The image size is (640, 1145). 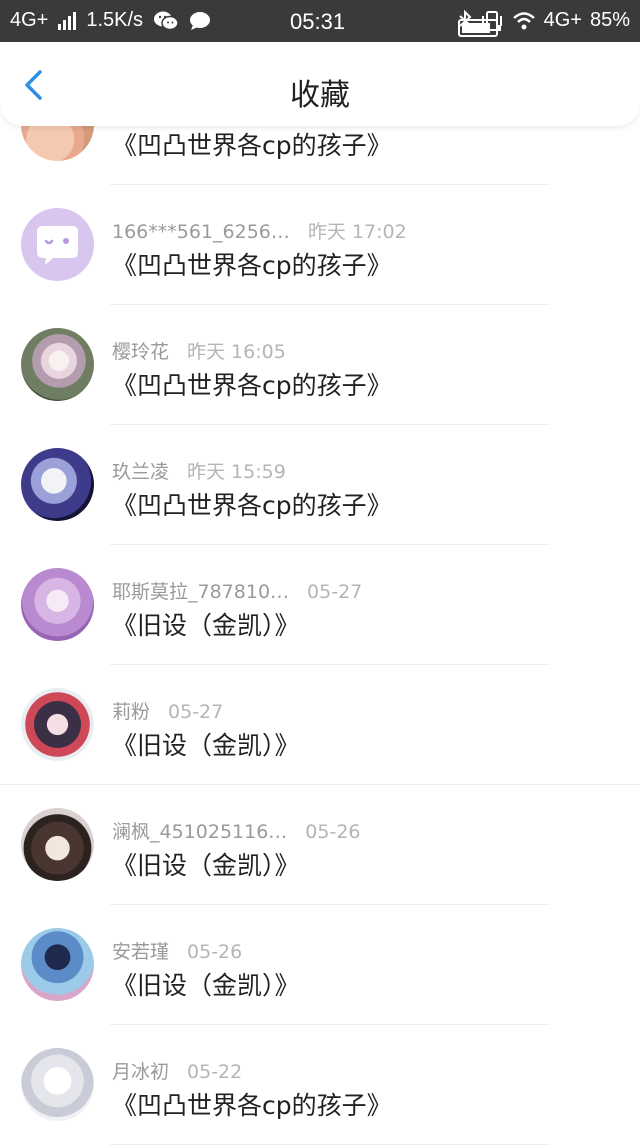 I want to click on item-meta: 166***561_6256… 昨天 17:02, so click(x=259, y=230).